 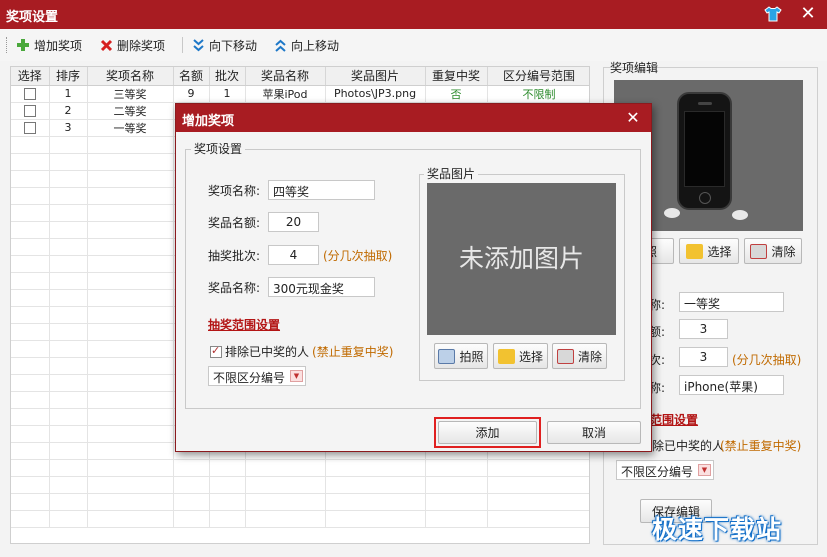 What do you see at coordinates (280, 45) in the screenshot?
I see `double-chevron-up-icon` at bounding box center [280, 45].